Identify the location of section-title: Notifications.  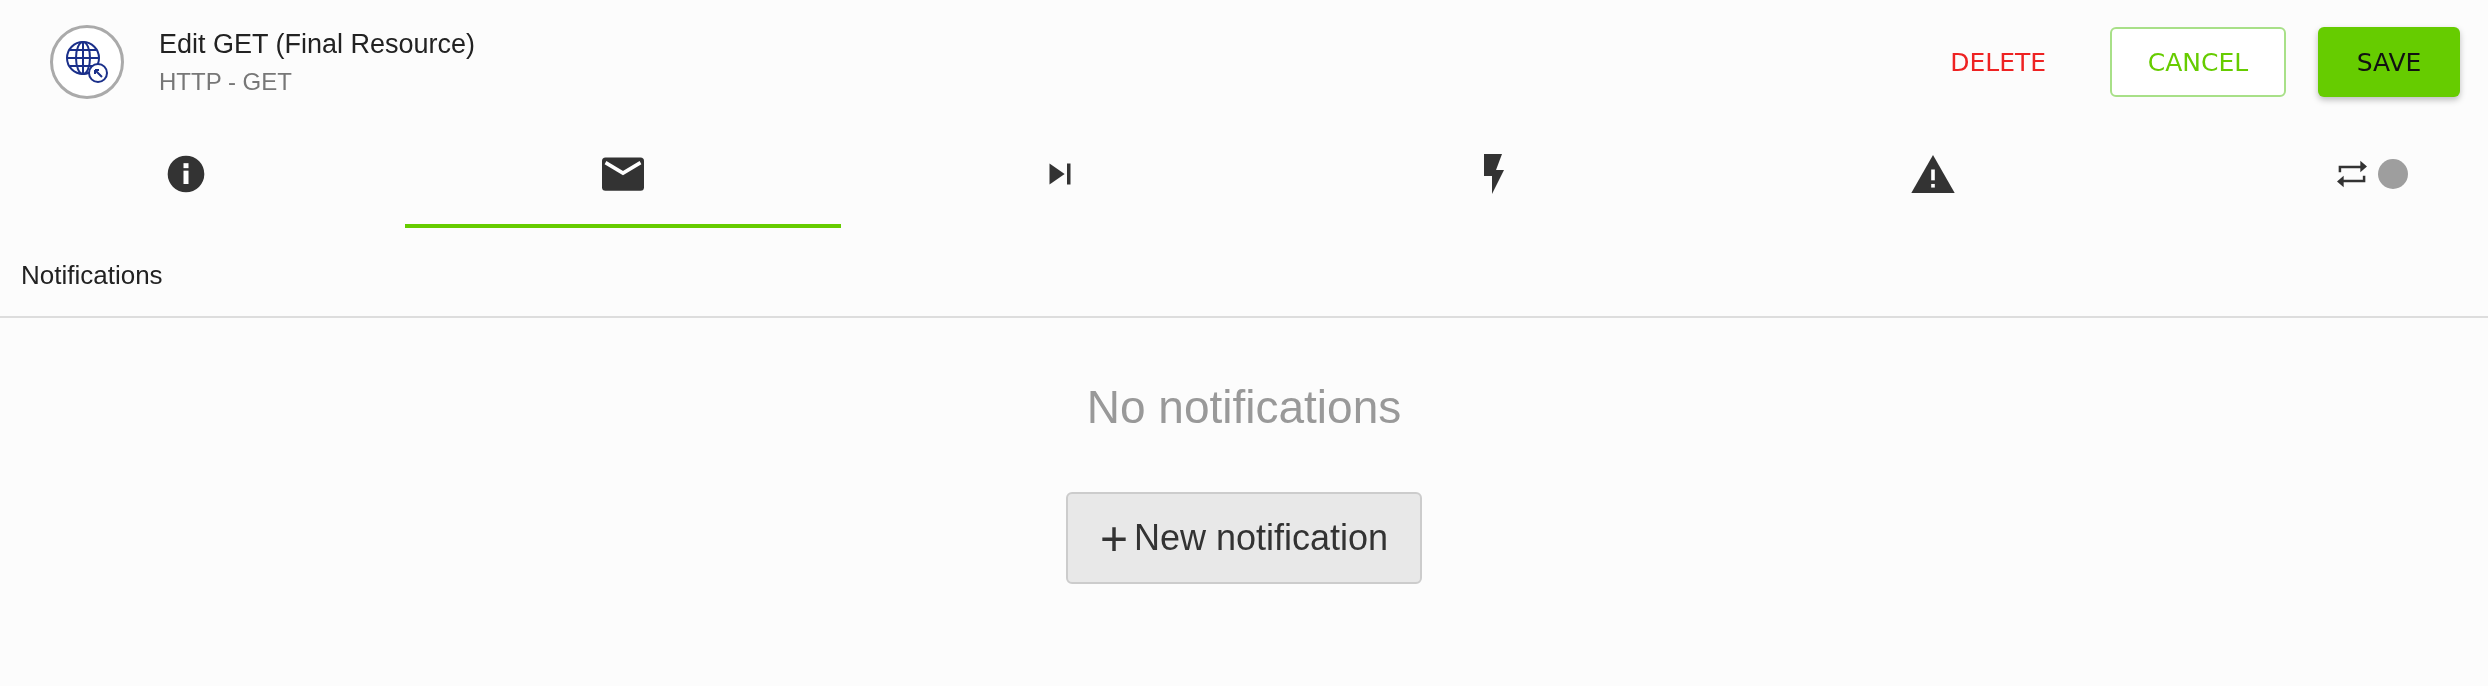
(92, 275).